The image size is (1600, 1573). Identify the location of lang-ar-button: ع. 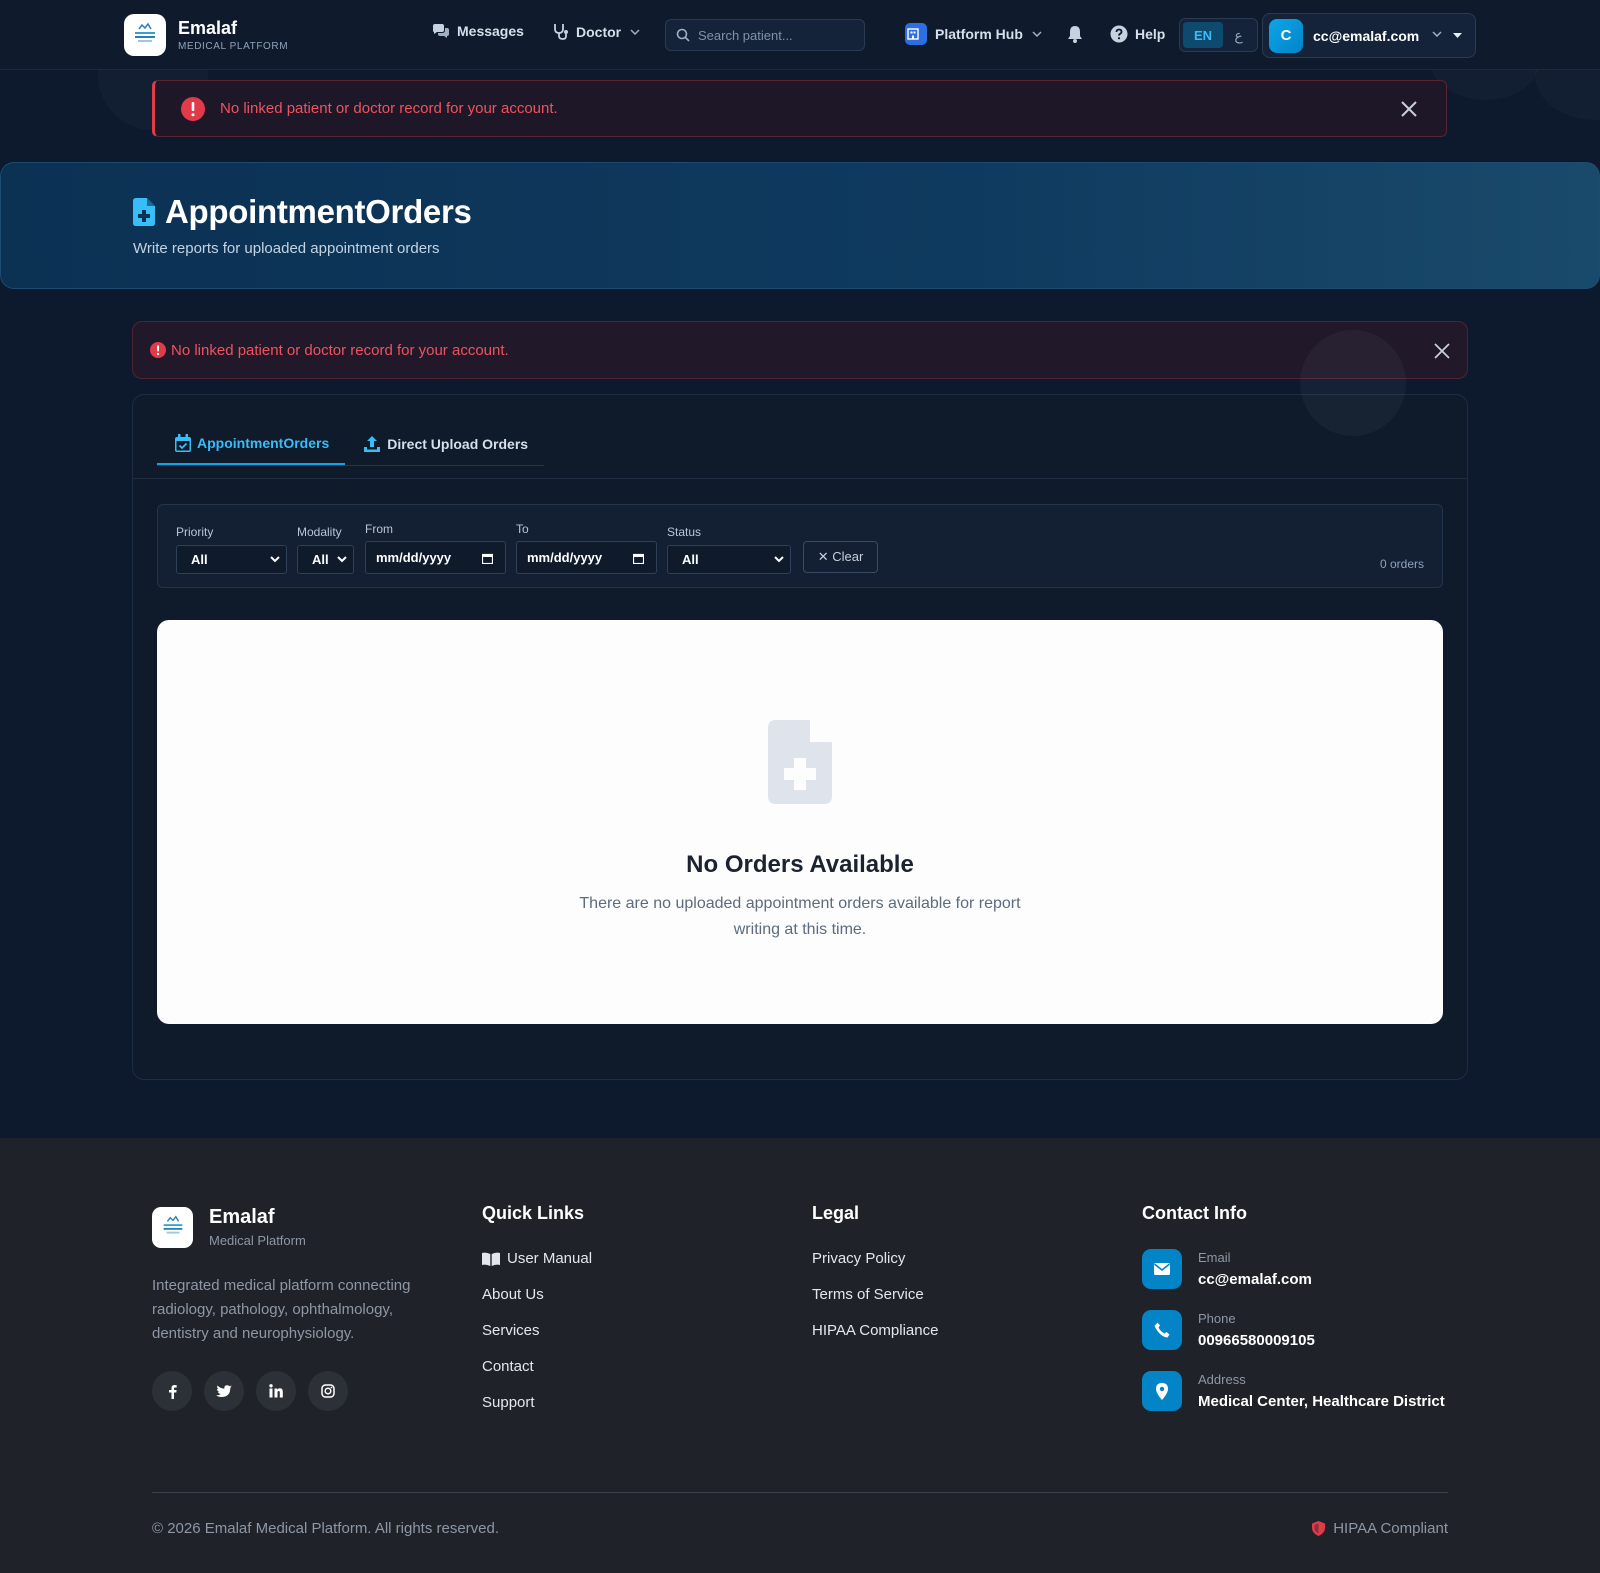
(1238, 35).